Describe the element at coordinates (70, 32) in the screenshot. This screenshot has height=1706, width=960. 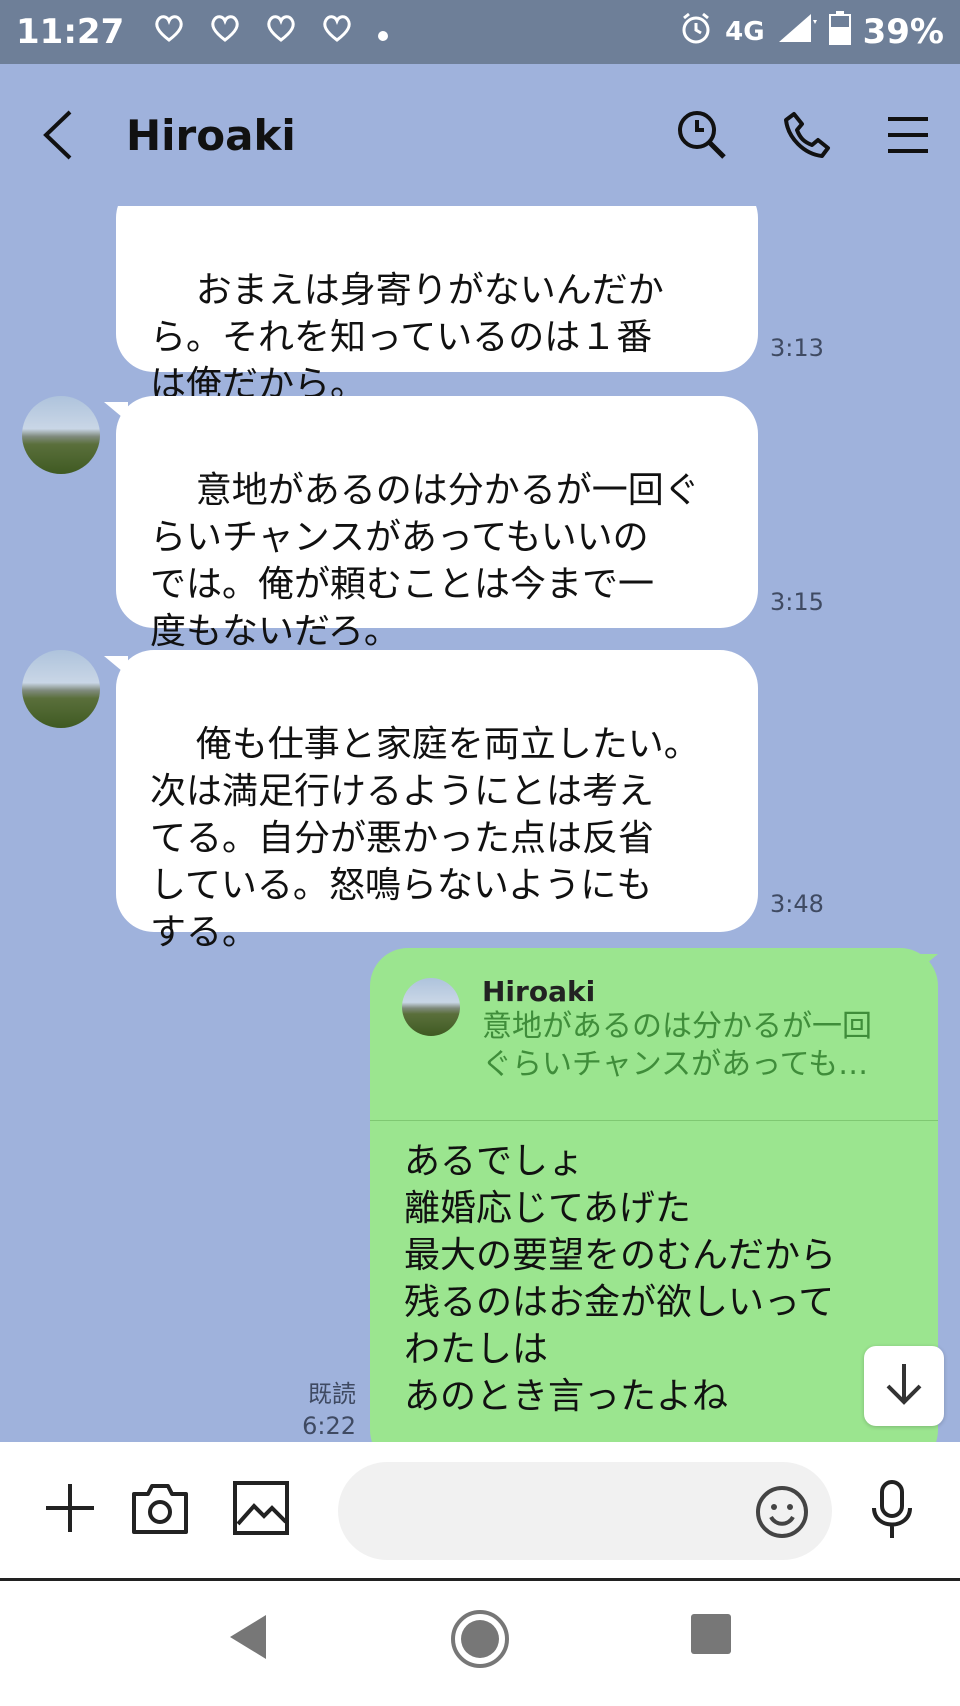
I see `status-time: 11:27` at that location.